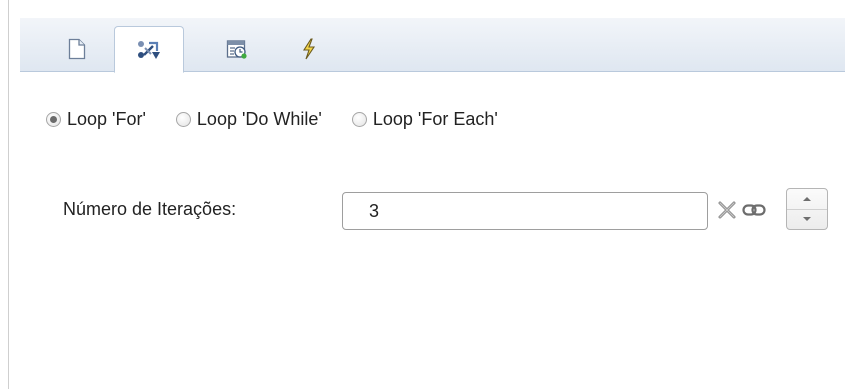  I want to click on arrow-down-icon, so click(807, 219).